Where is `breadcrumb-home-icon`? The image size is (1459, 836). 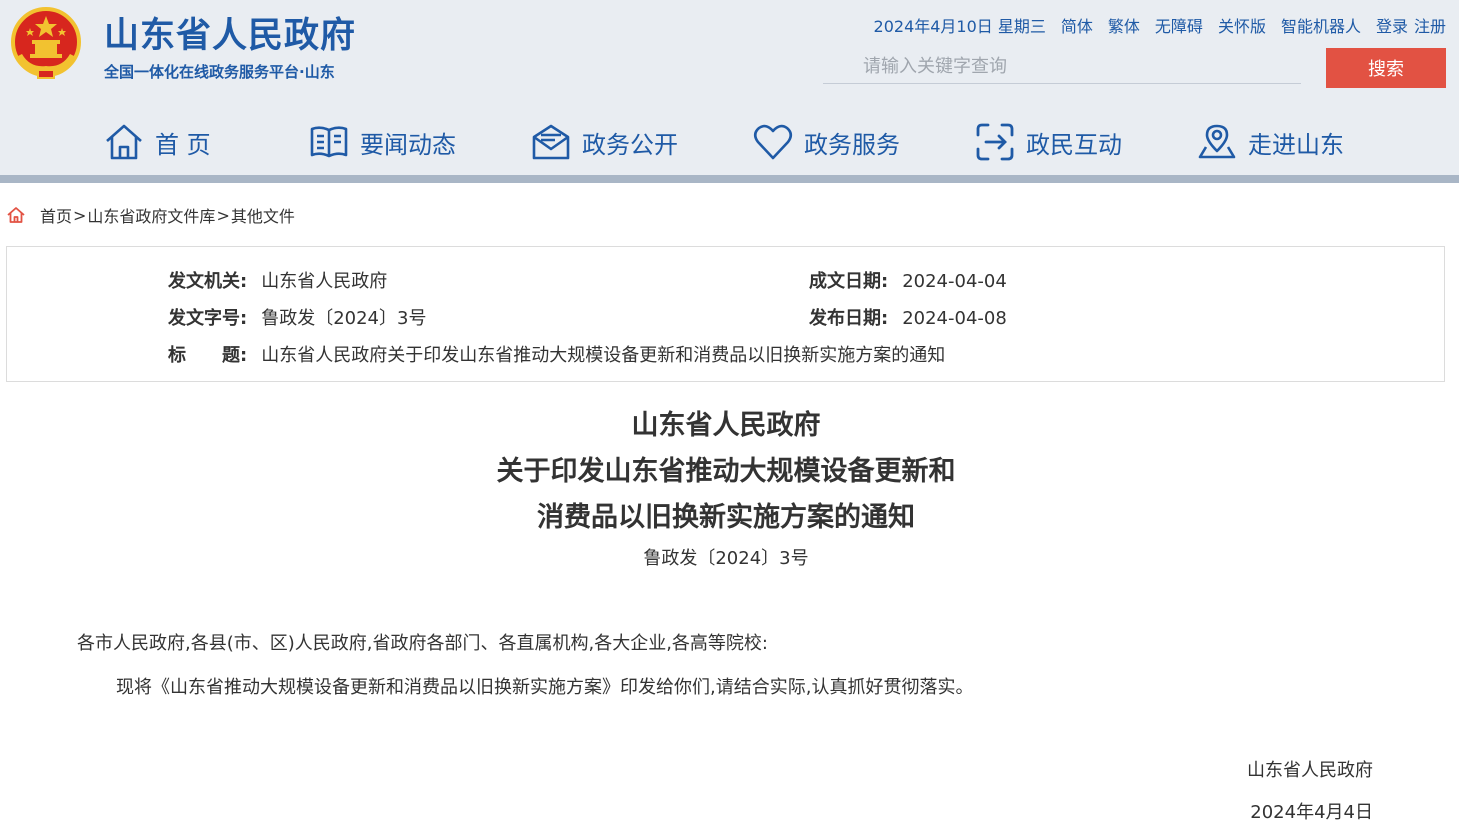 breadcrumb-home-icon is located at coordinates (16, 215).